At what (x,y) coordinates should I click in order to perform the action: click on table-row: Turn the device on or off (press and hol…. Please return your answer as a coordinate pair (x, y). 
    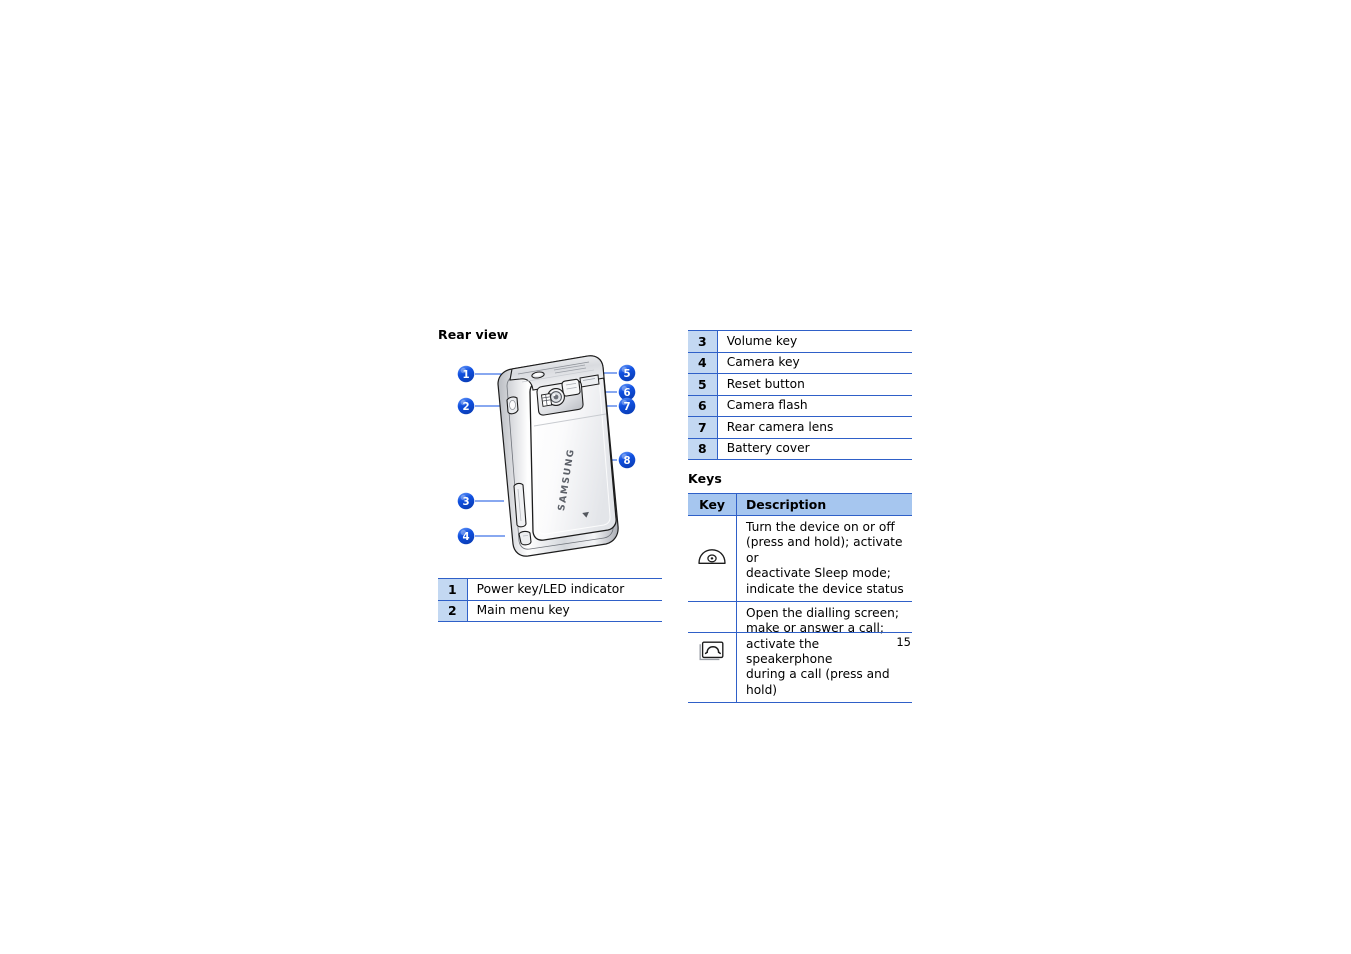
    Looking at the image, I should click on (800, 558).